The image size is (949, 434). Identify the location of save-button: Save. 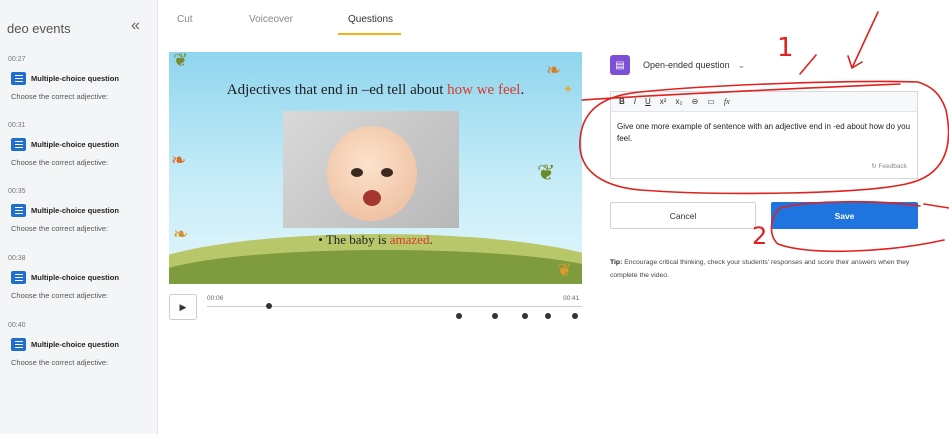
(844, 215).